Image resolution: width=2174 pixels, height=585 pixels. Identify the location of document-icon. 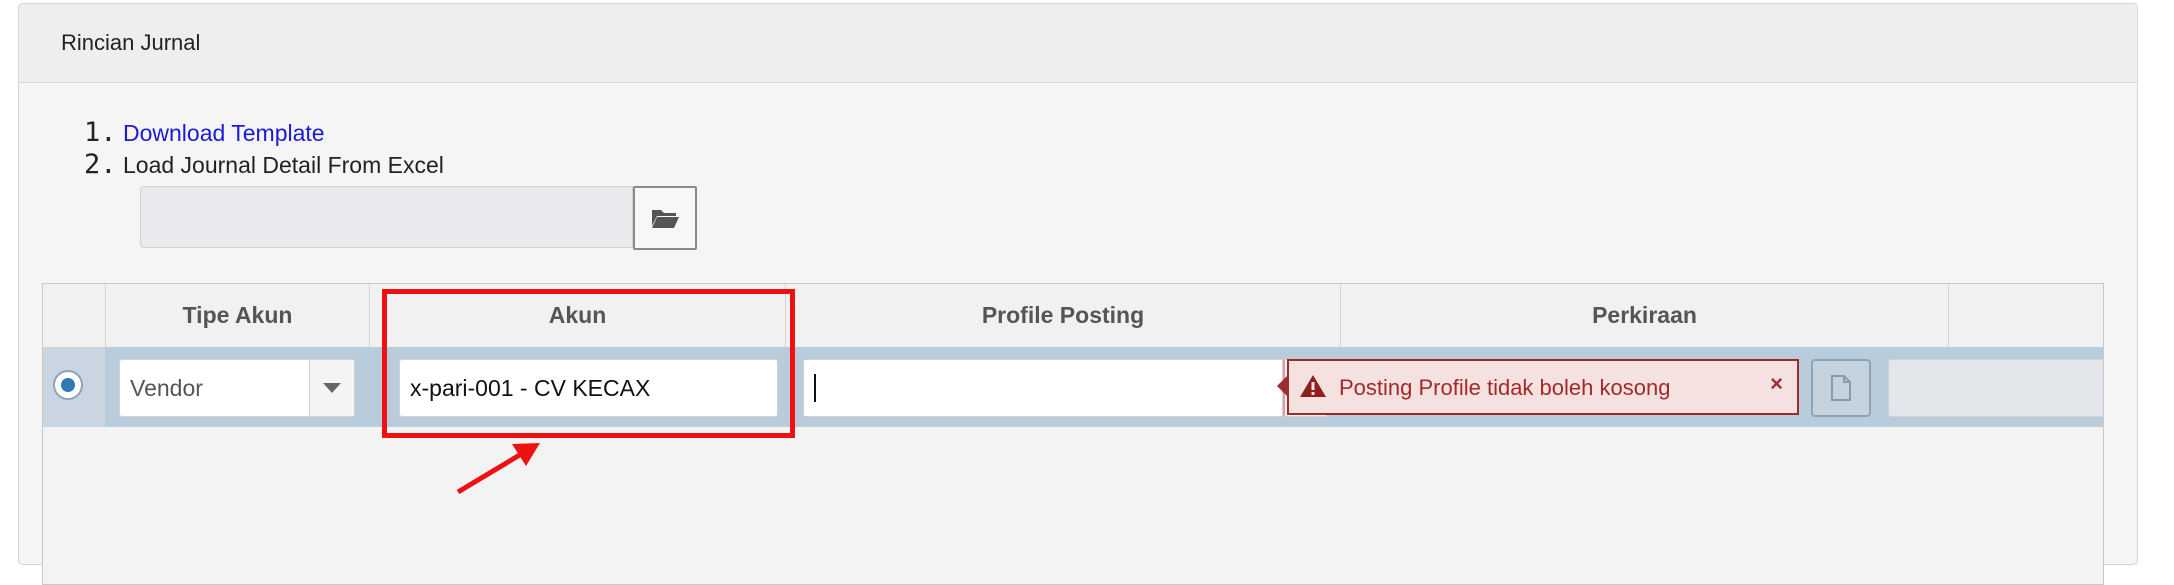
(1841, 388).